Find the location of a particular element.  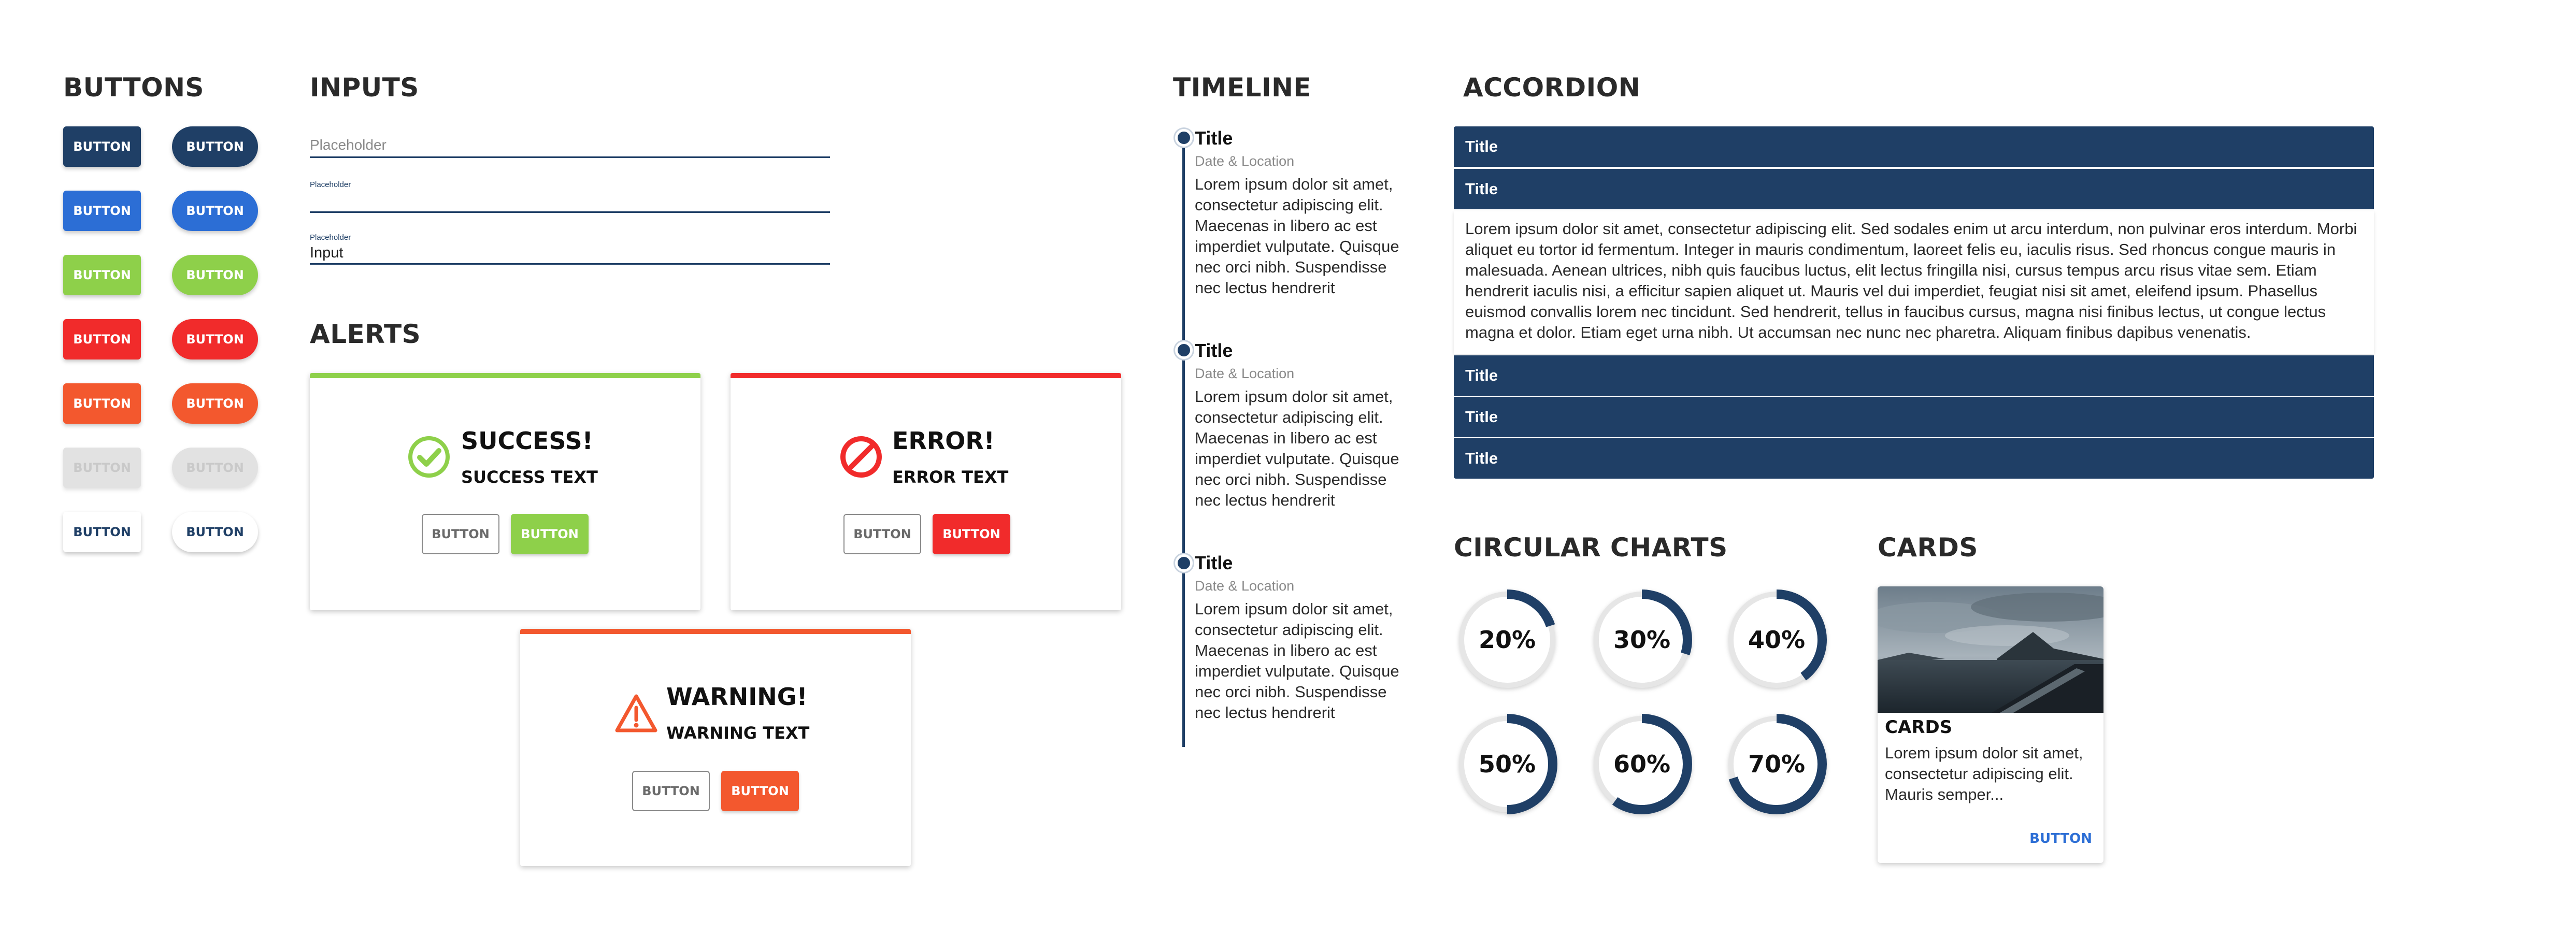

input-placeholder: Placeholder is located at coordinates (348, 145).